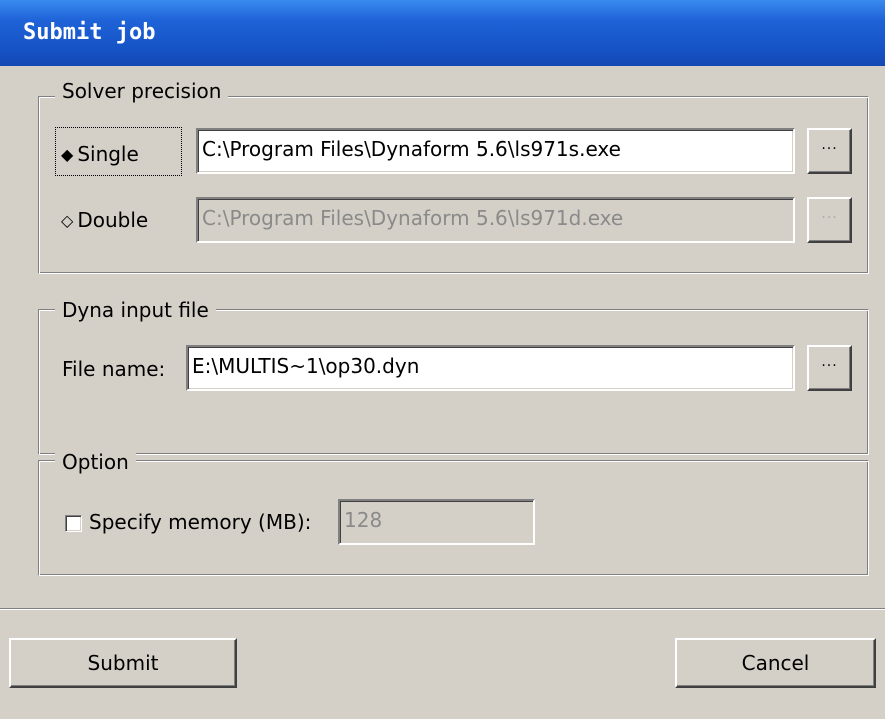 This screenshot has height=719, width=885. Describe the element at coordinates (95, 462) in the screenshot. I see `option-label: Option` at that location.